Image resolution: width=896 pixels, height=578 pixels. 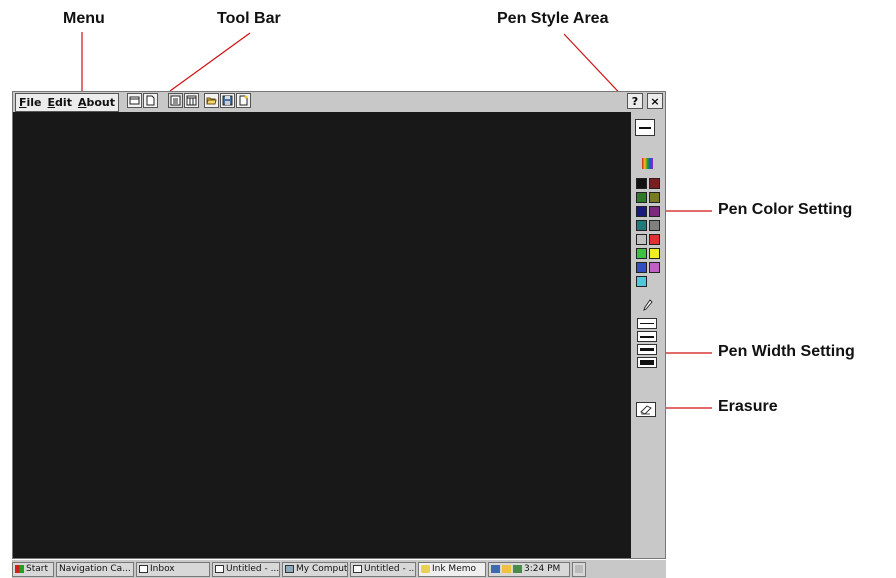 What do you see at coordinates (645, 127) in the screenshot?
I see `pen-style-button` at bounding box center [645, 127].